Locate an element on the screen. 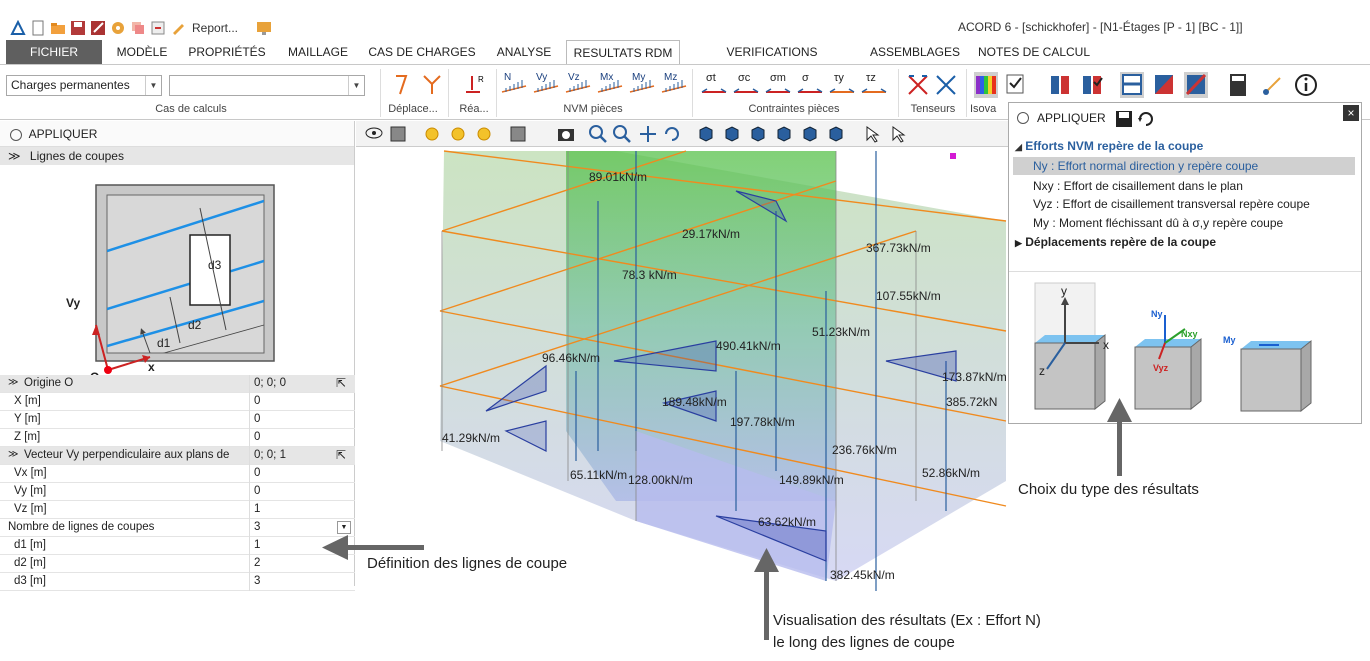 This screenshot has height=661, width=1370. nvm-n-icon: N is located at coordinates (513, 85).